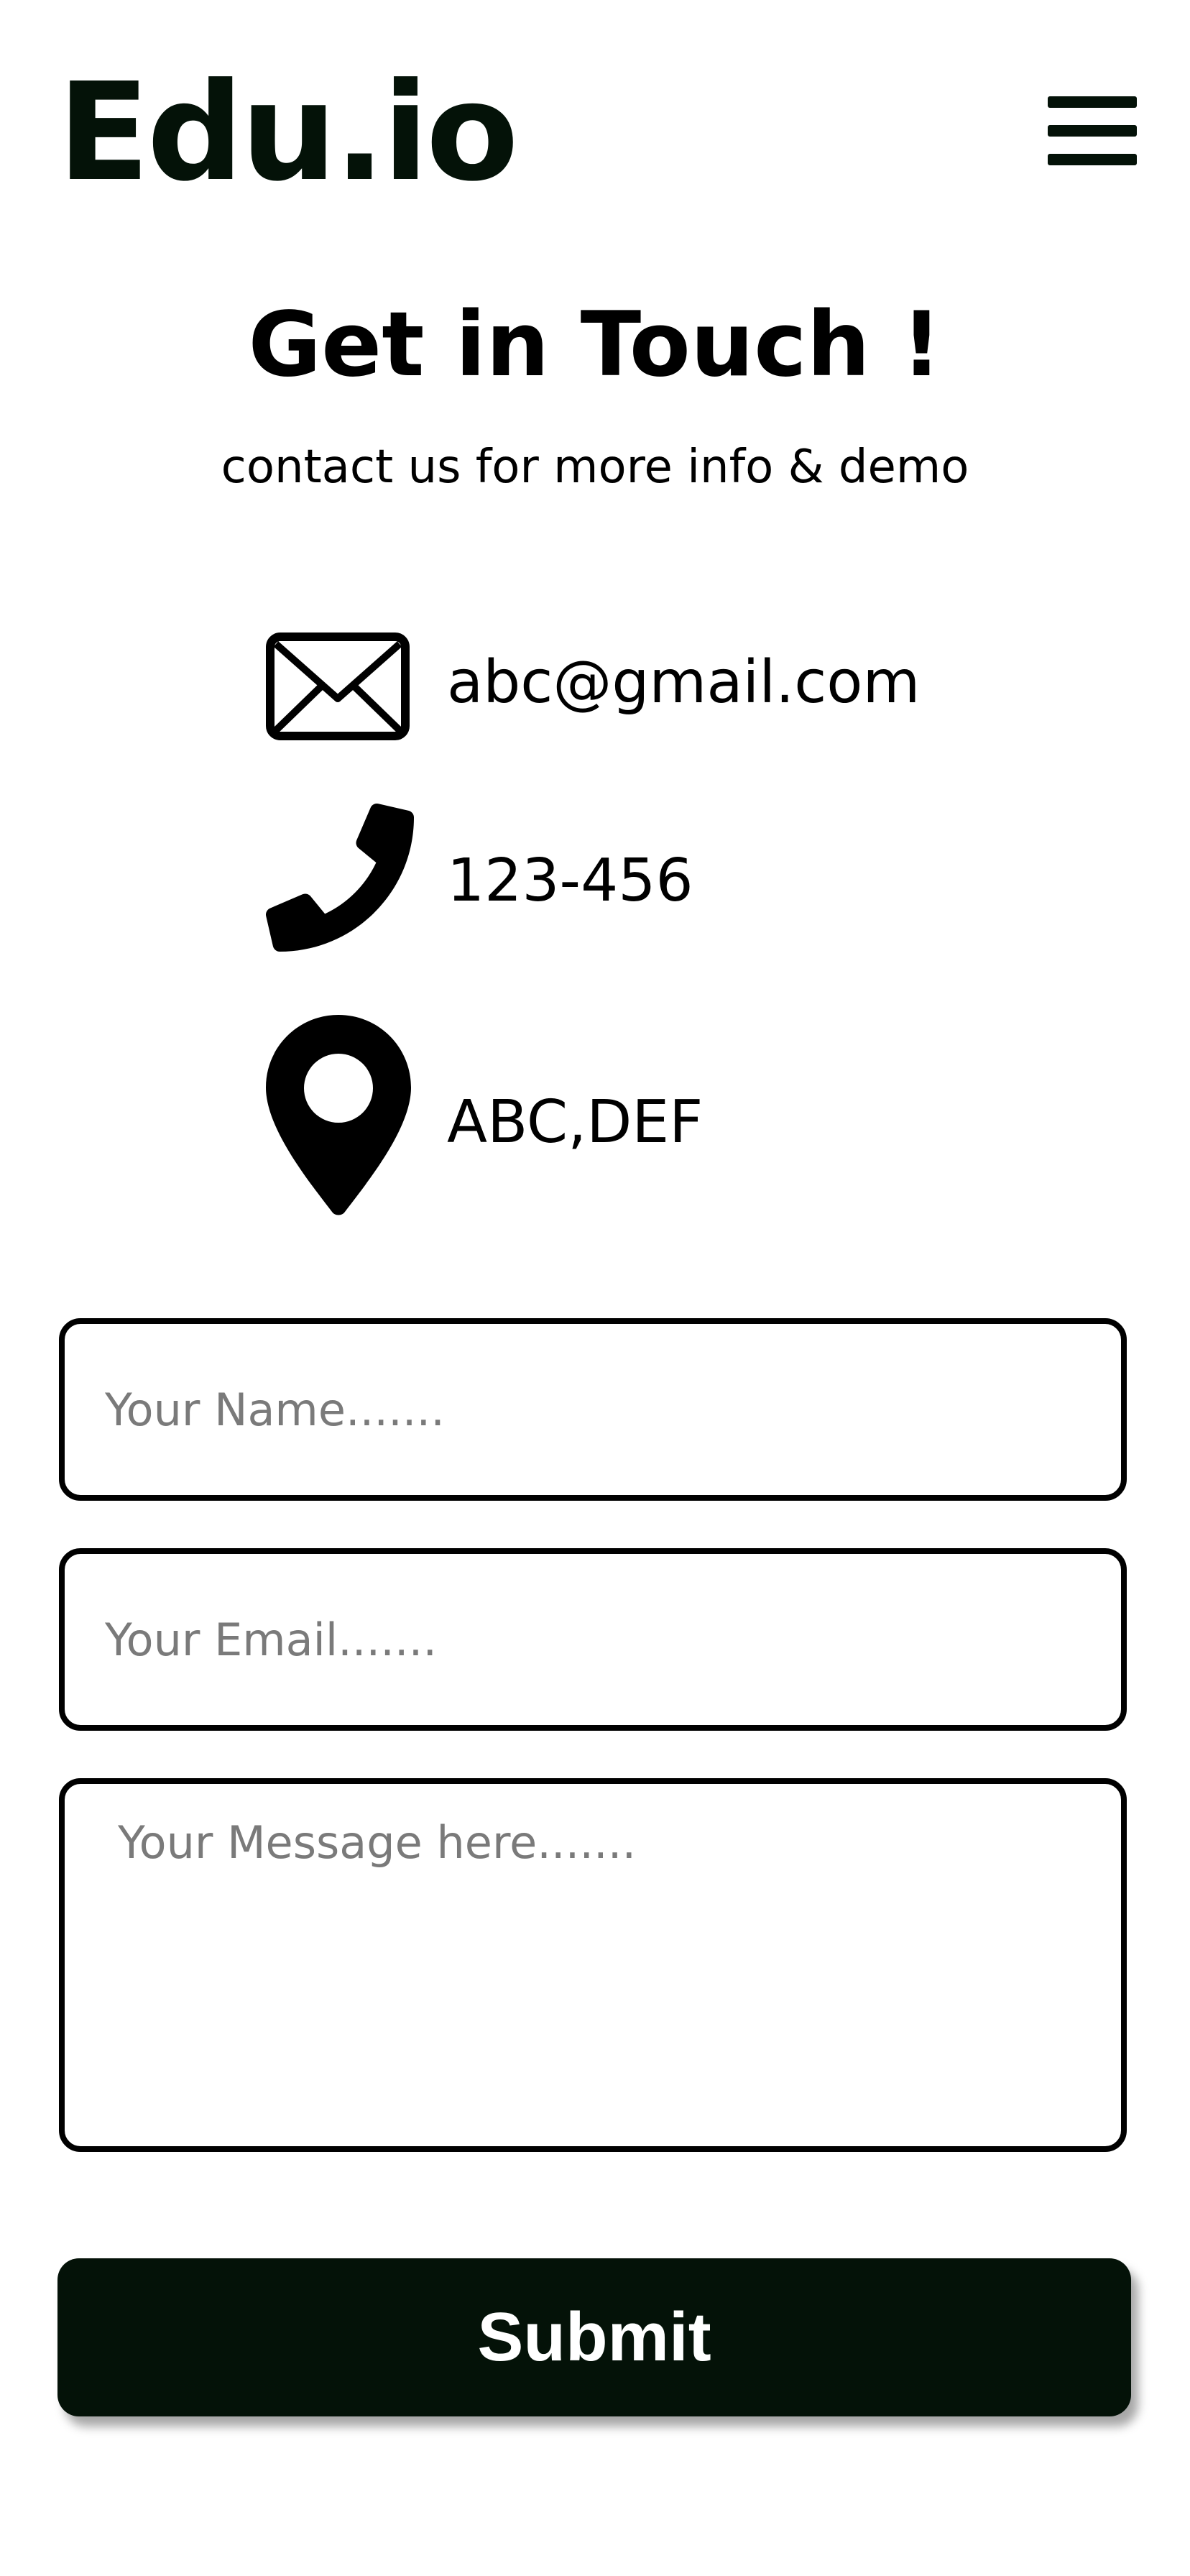 Image resolution: width=1190 pixels, height=2576 pixels. I want to click on message-textarea, so click(593, 1965).